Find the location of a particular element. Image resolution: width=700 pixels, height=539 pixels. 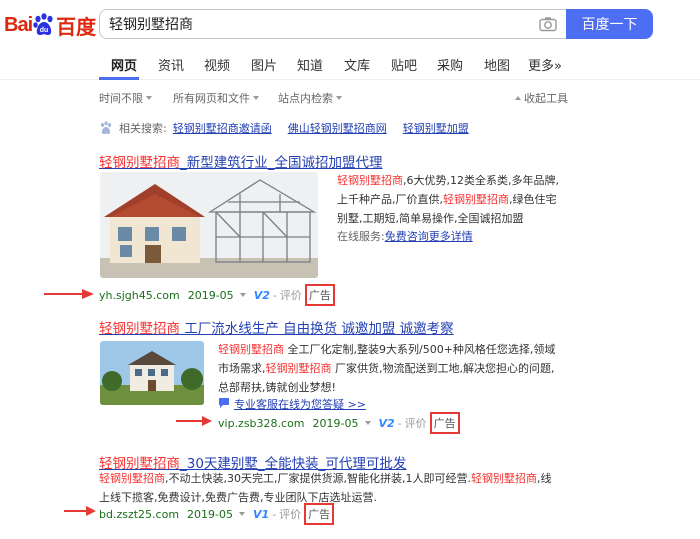

vertical-tabs: 网页 资讯 视频 图片 知道 文库 贴吧 采购 地图 更多» is located at coordinates (350, 64).